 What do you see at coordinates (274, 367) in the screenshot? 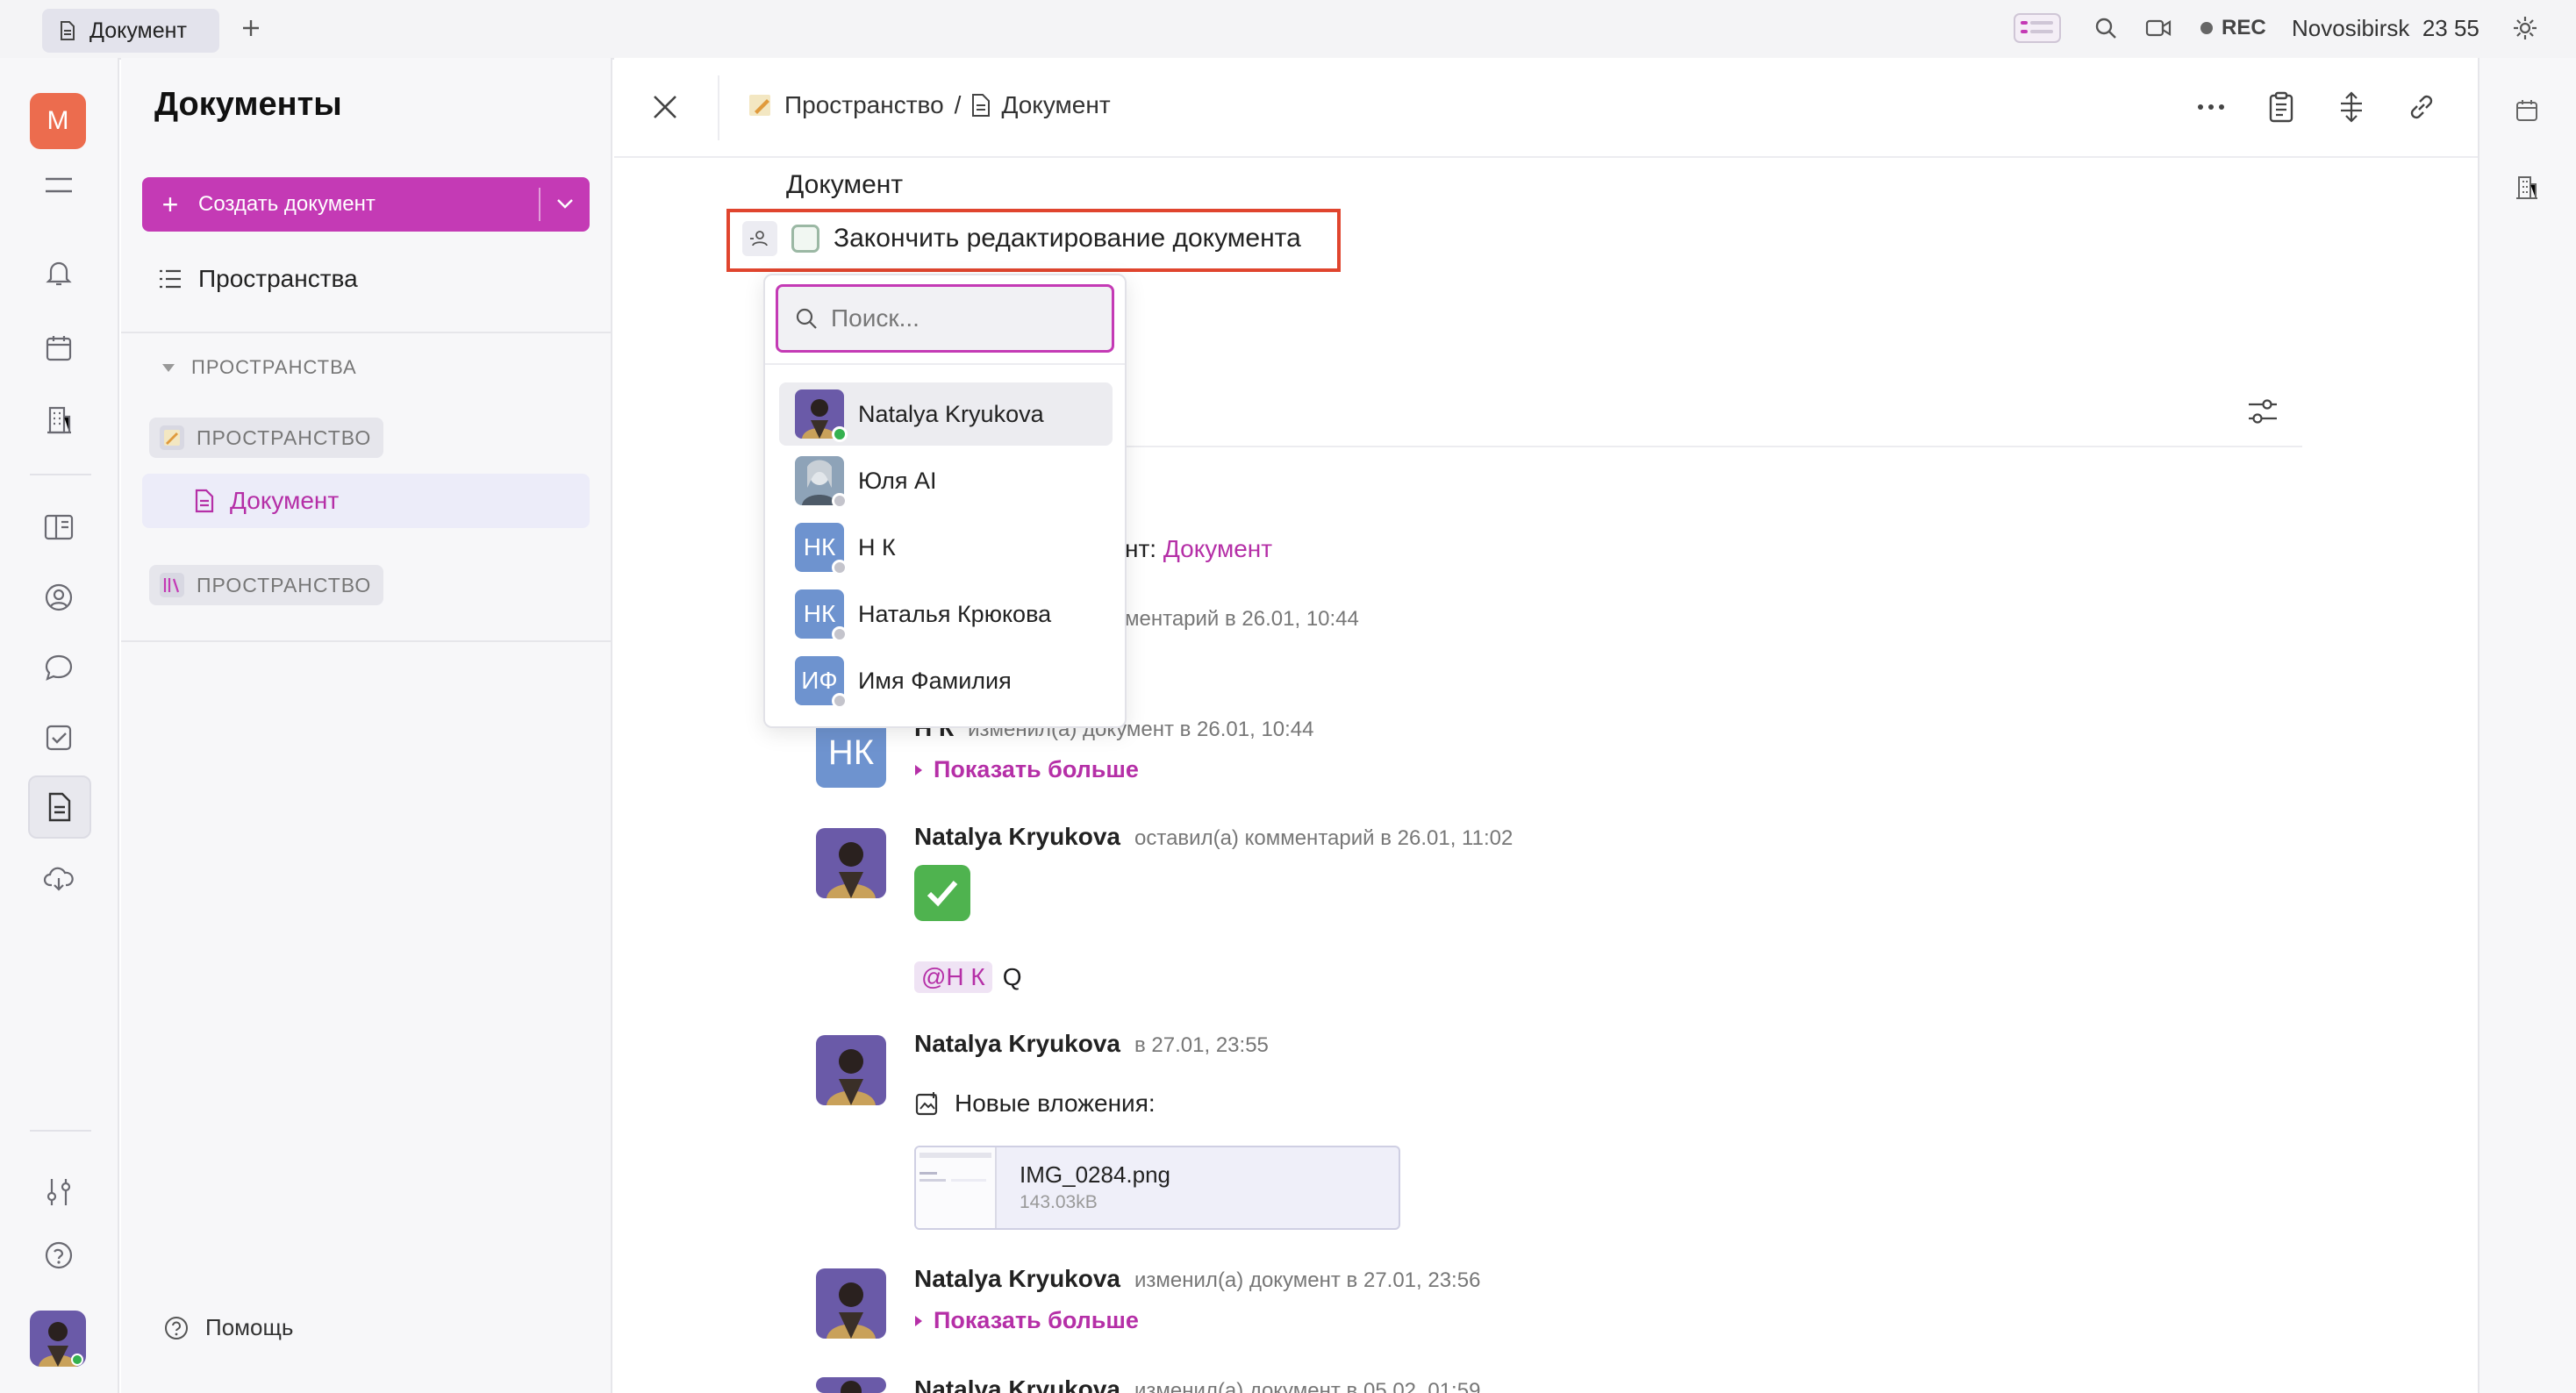
I see `section-header-label: ПРОСТРАНСТВА` at bounding box center [274, 367].